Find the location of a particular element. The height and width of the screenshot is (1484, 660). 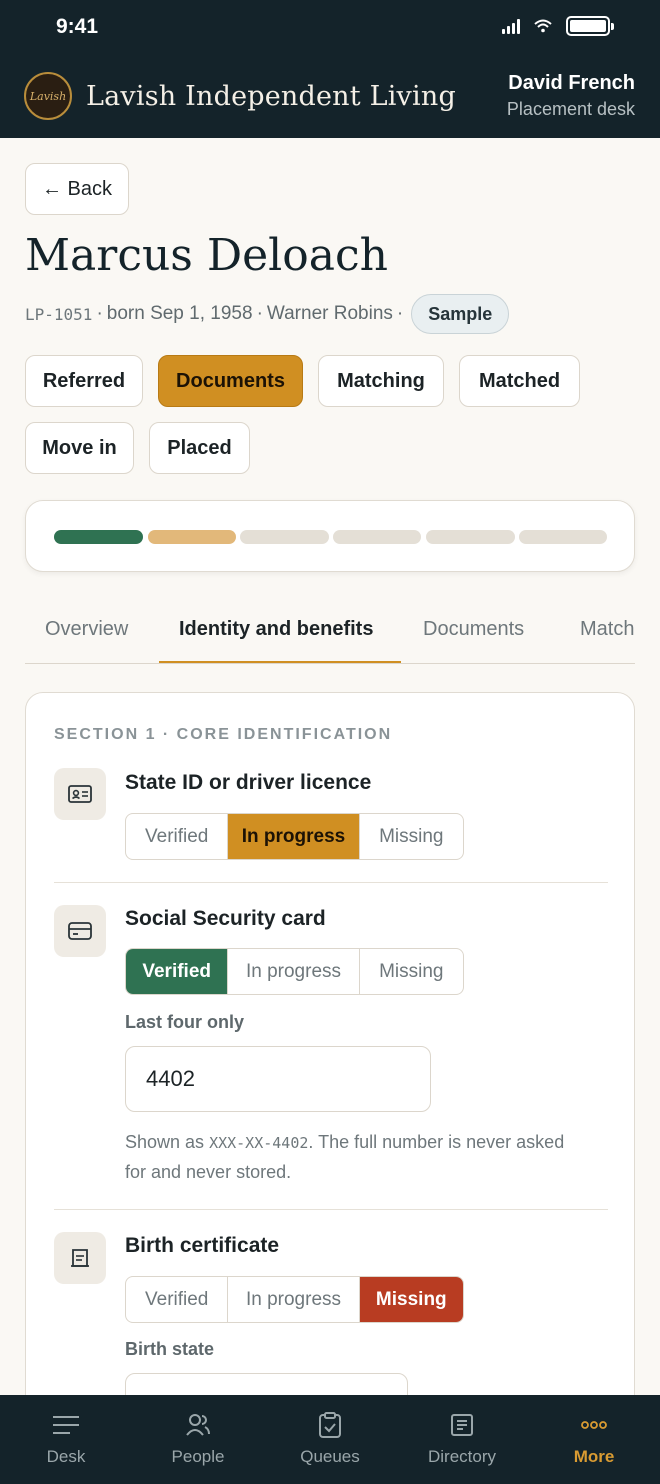

last-four-input is located at coordinates (278, 1079).